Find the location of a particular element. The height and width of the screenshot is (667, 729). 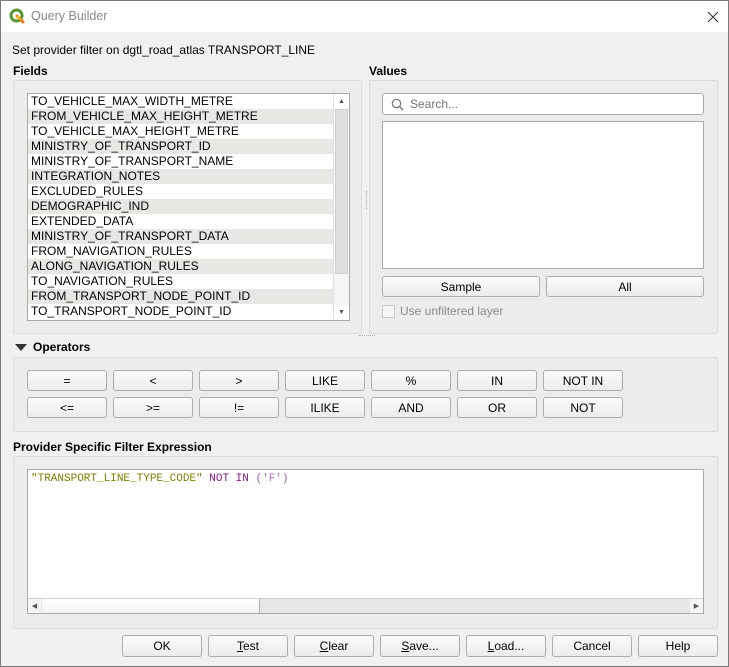

operator-button: OR is located at coordinates (497, 407).